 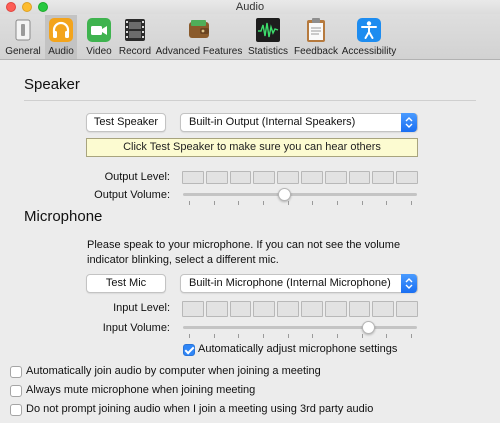 I want to click on tab-label: Audio, so click(x=61, y=51).